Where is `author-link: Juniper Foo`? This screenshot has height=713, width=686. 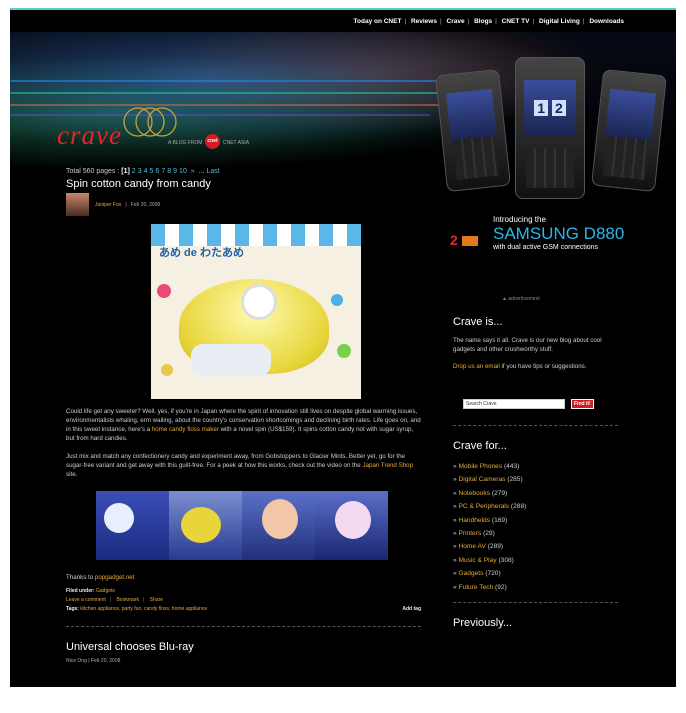
author-link: Juniper Foo is located at coordinates (108, 205).